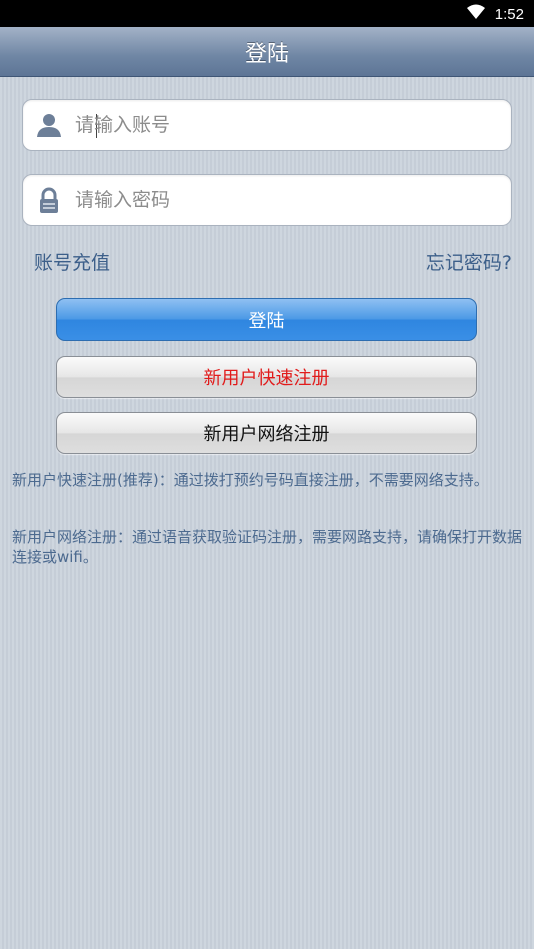 The image size is (534, 949). Describe the element at coordinates (266, 377) in the screenshot. I see `quick-register-button: 新用户快速注册` at that location.